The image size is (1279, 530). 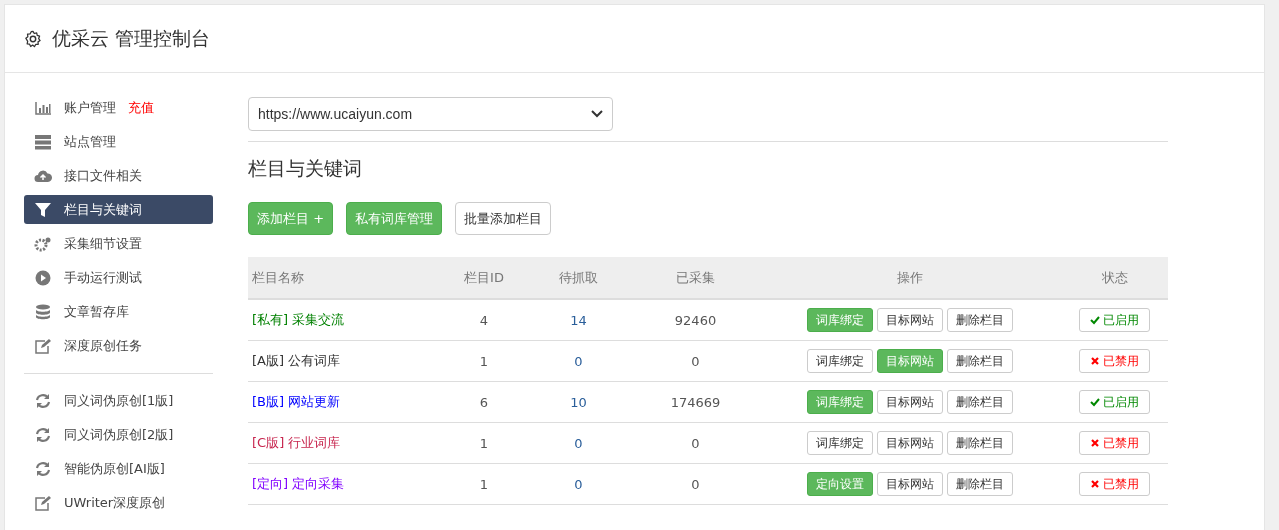 I want to click on console-title: 优采云 管理控制台, so click(x=131, y=38).